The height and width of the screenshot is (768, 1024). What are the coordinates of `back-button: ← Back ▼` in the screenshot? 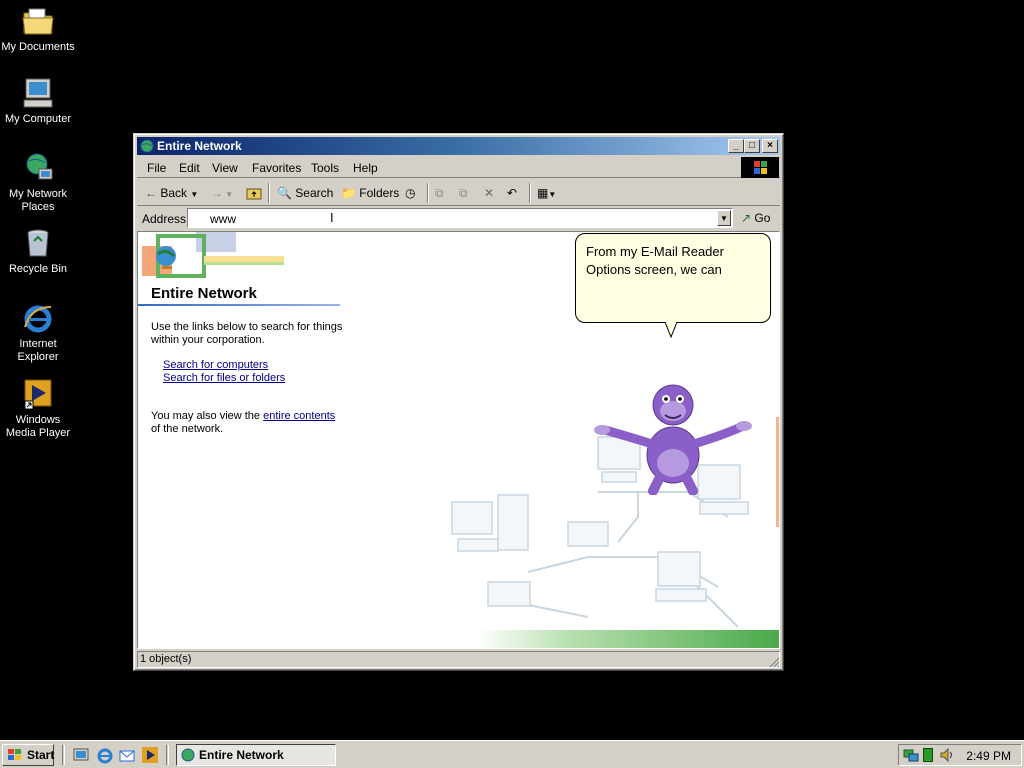 It's located at (175, 193).